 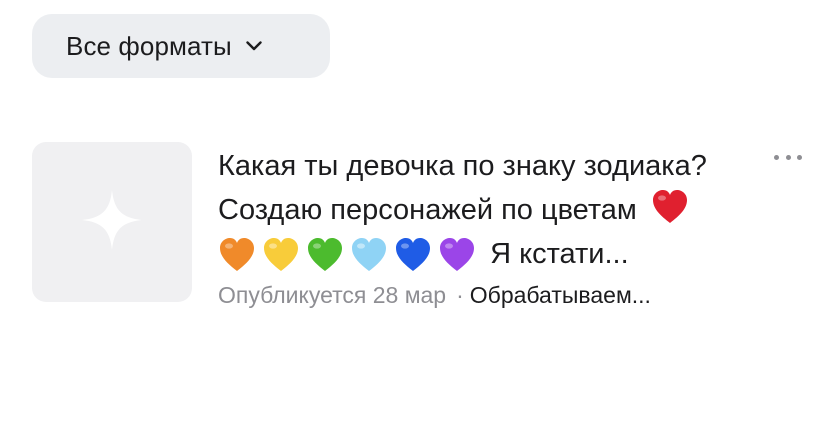 I want to click on yellow-heart-icon, so click(x=281, y=255).